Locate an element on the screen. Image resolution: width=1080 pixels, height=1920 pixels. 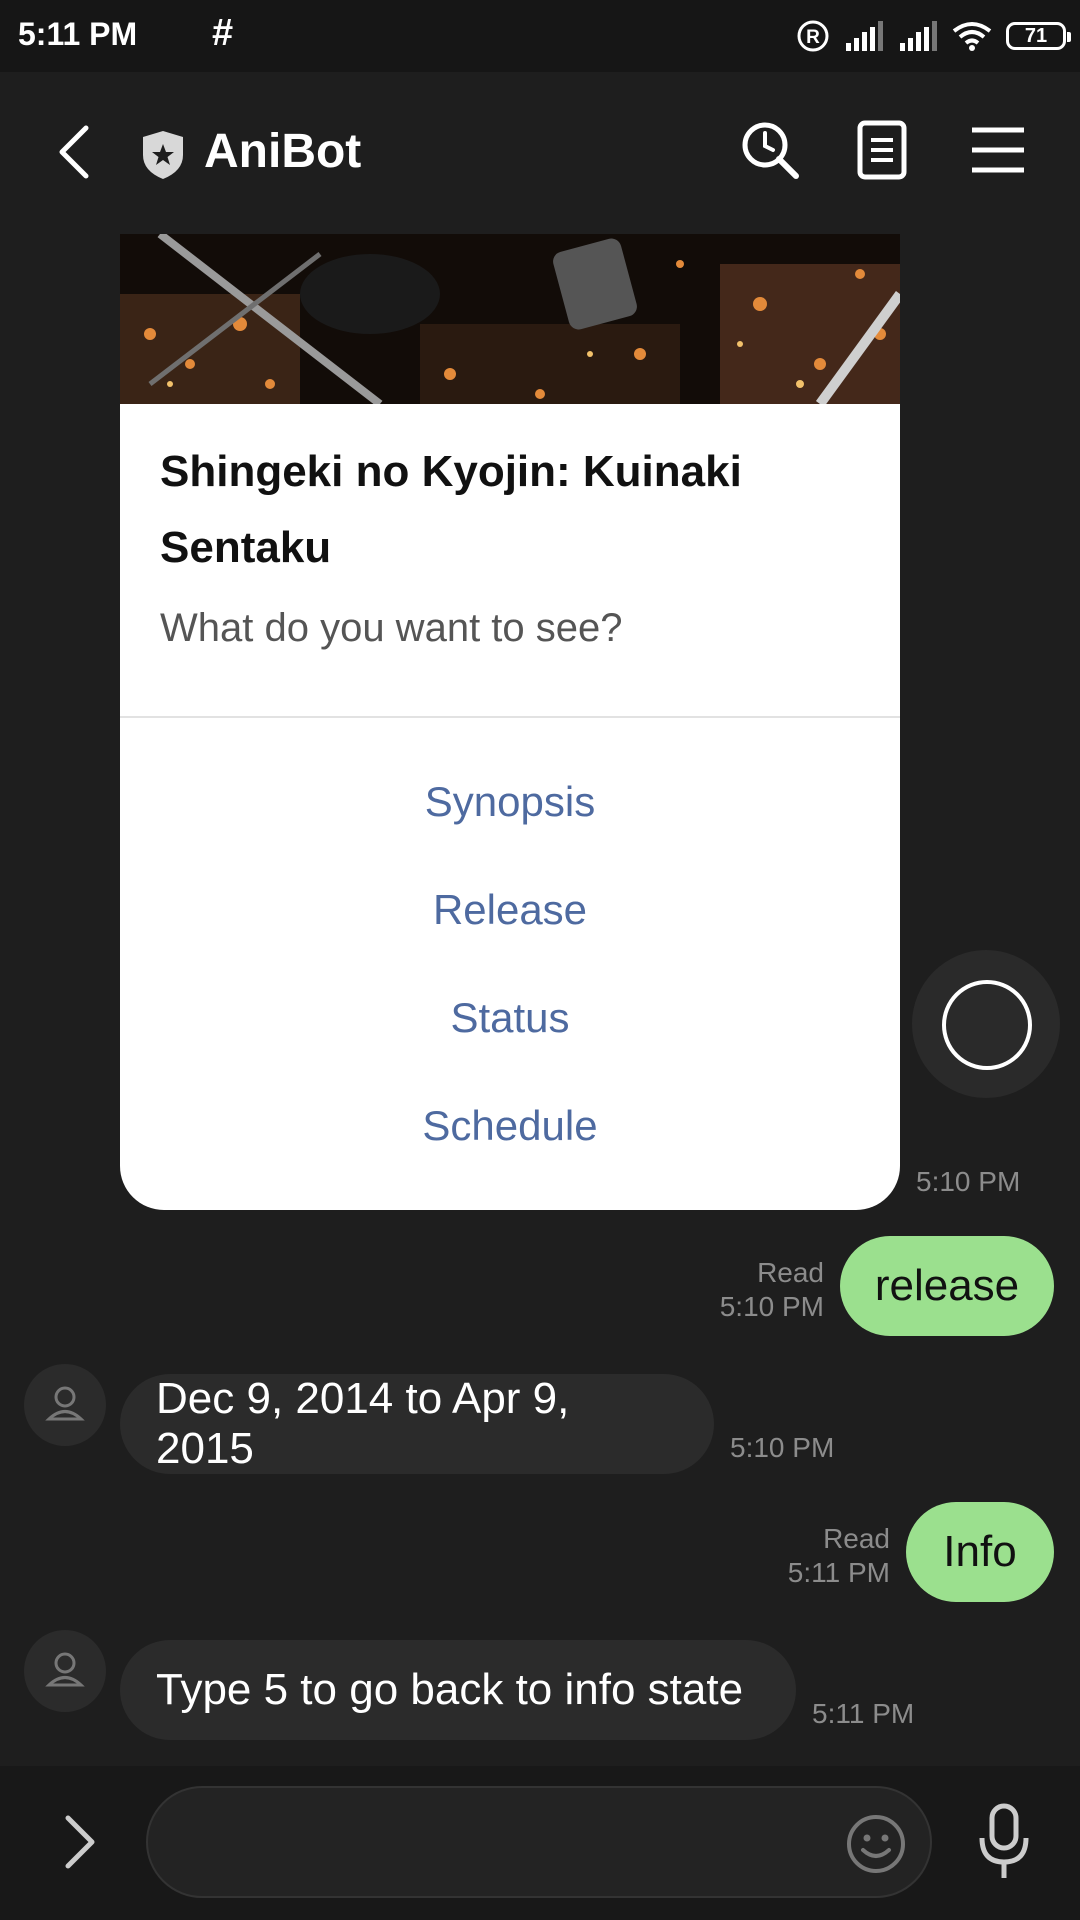
incoming-message: Type 5 to go back to info state is located at coordinates (458, 1690).